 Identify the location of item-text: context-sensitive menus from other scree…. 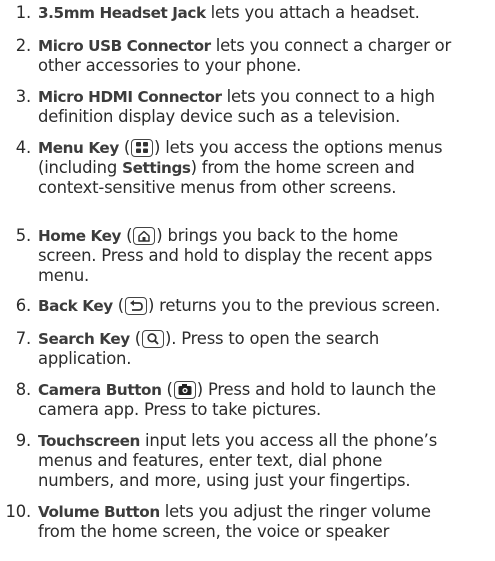
(217, 187).